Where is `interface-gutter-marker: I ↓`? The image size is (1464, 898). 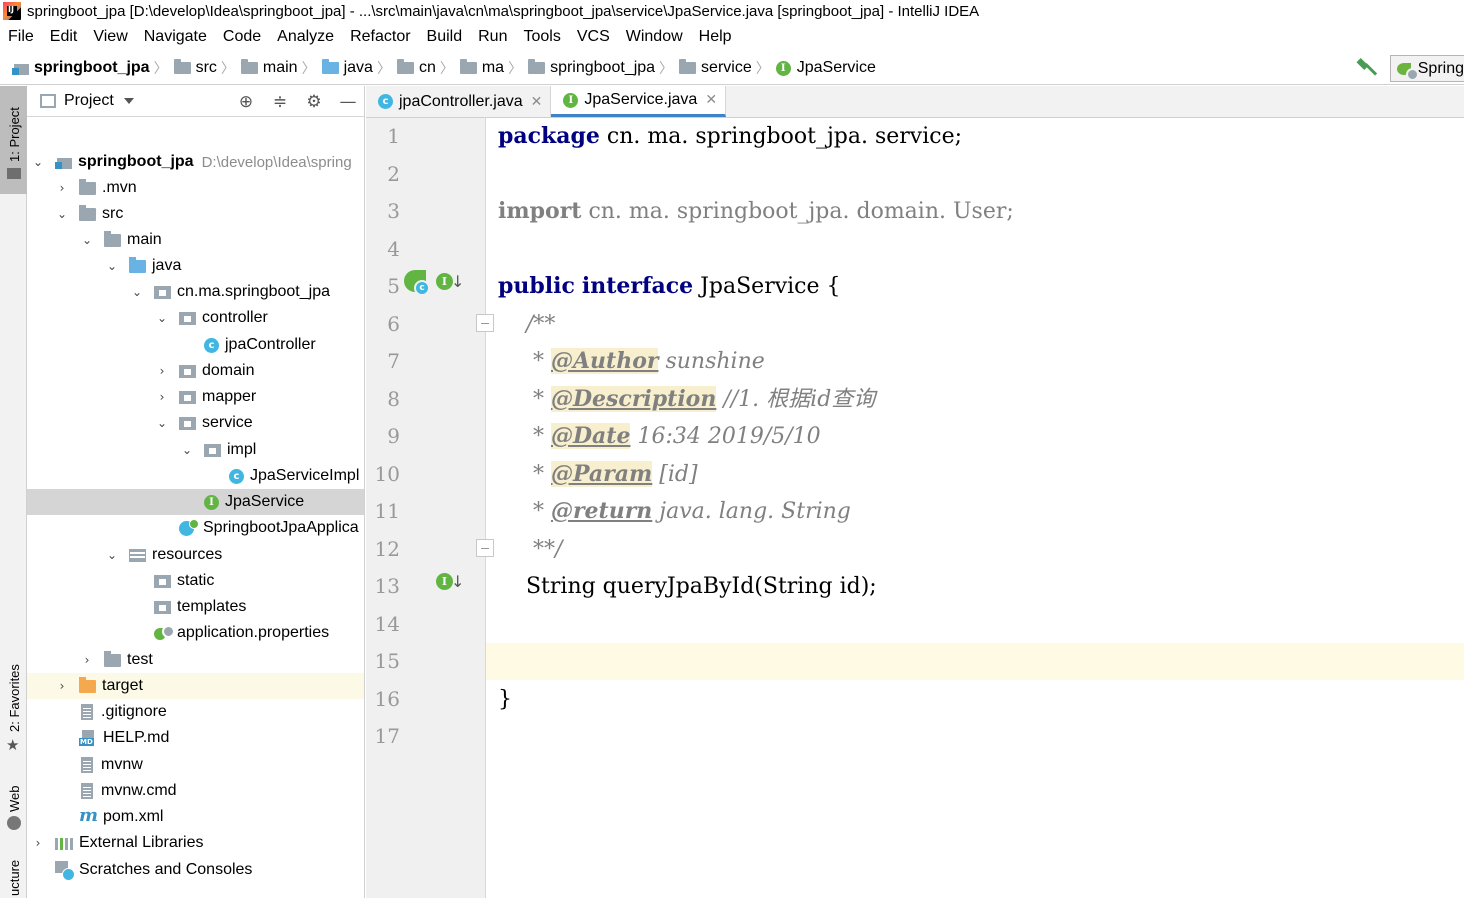
interface-gutter-marker: I ↓ is located at coordinates (450, 281).